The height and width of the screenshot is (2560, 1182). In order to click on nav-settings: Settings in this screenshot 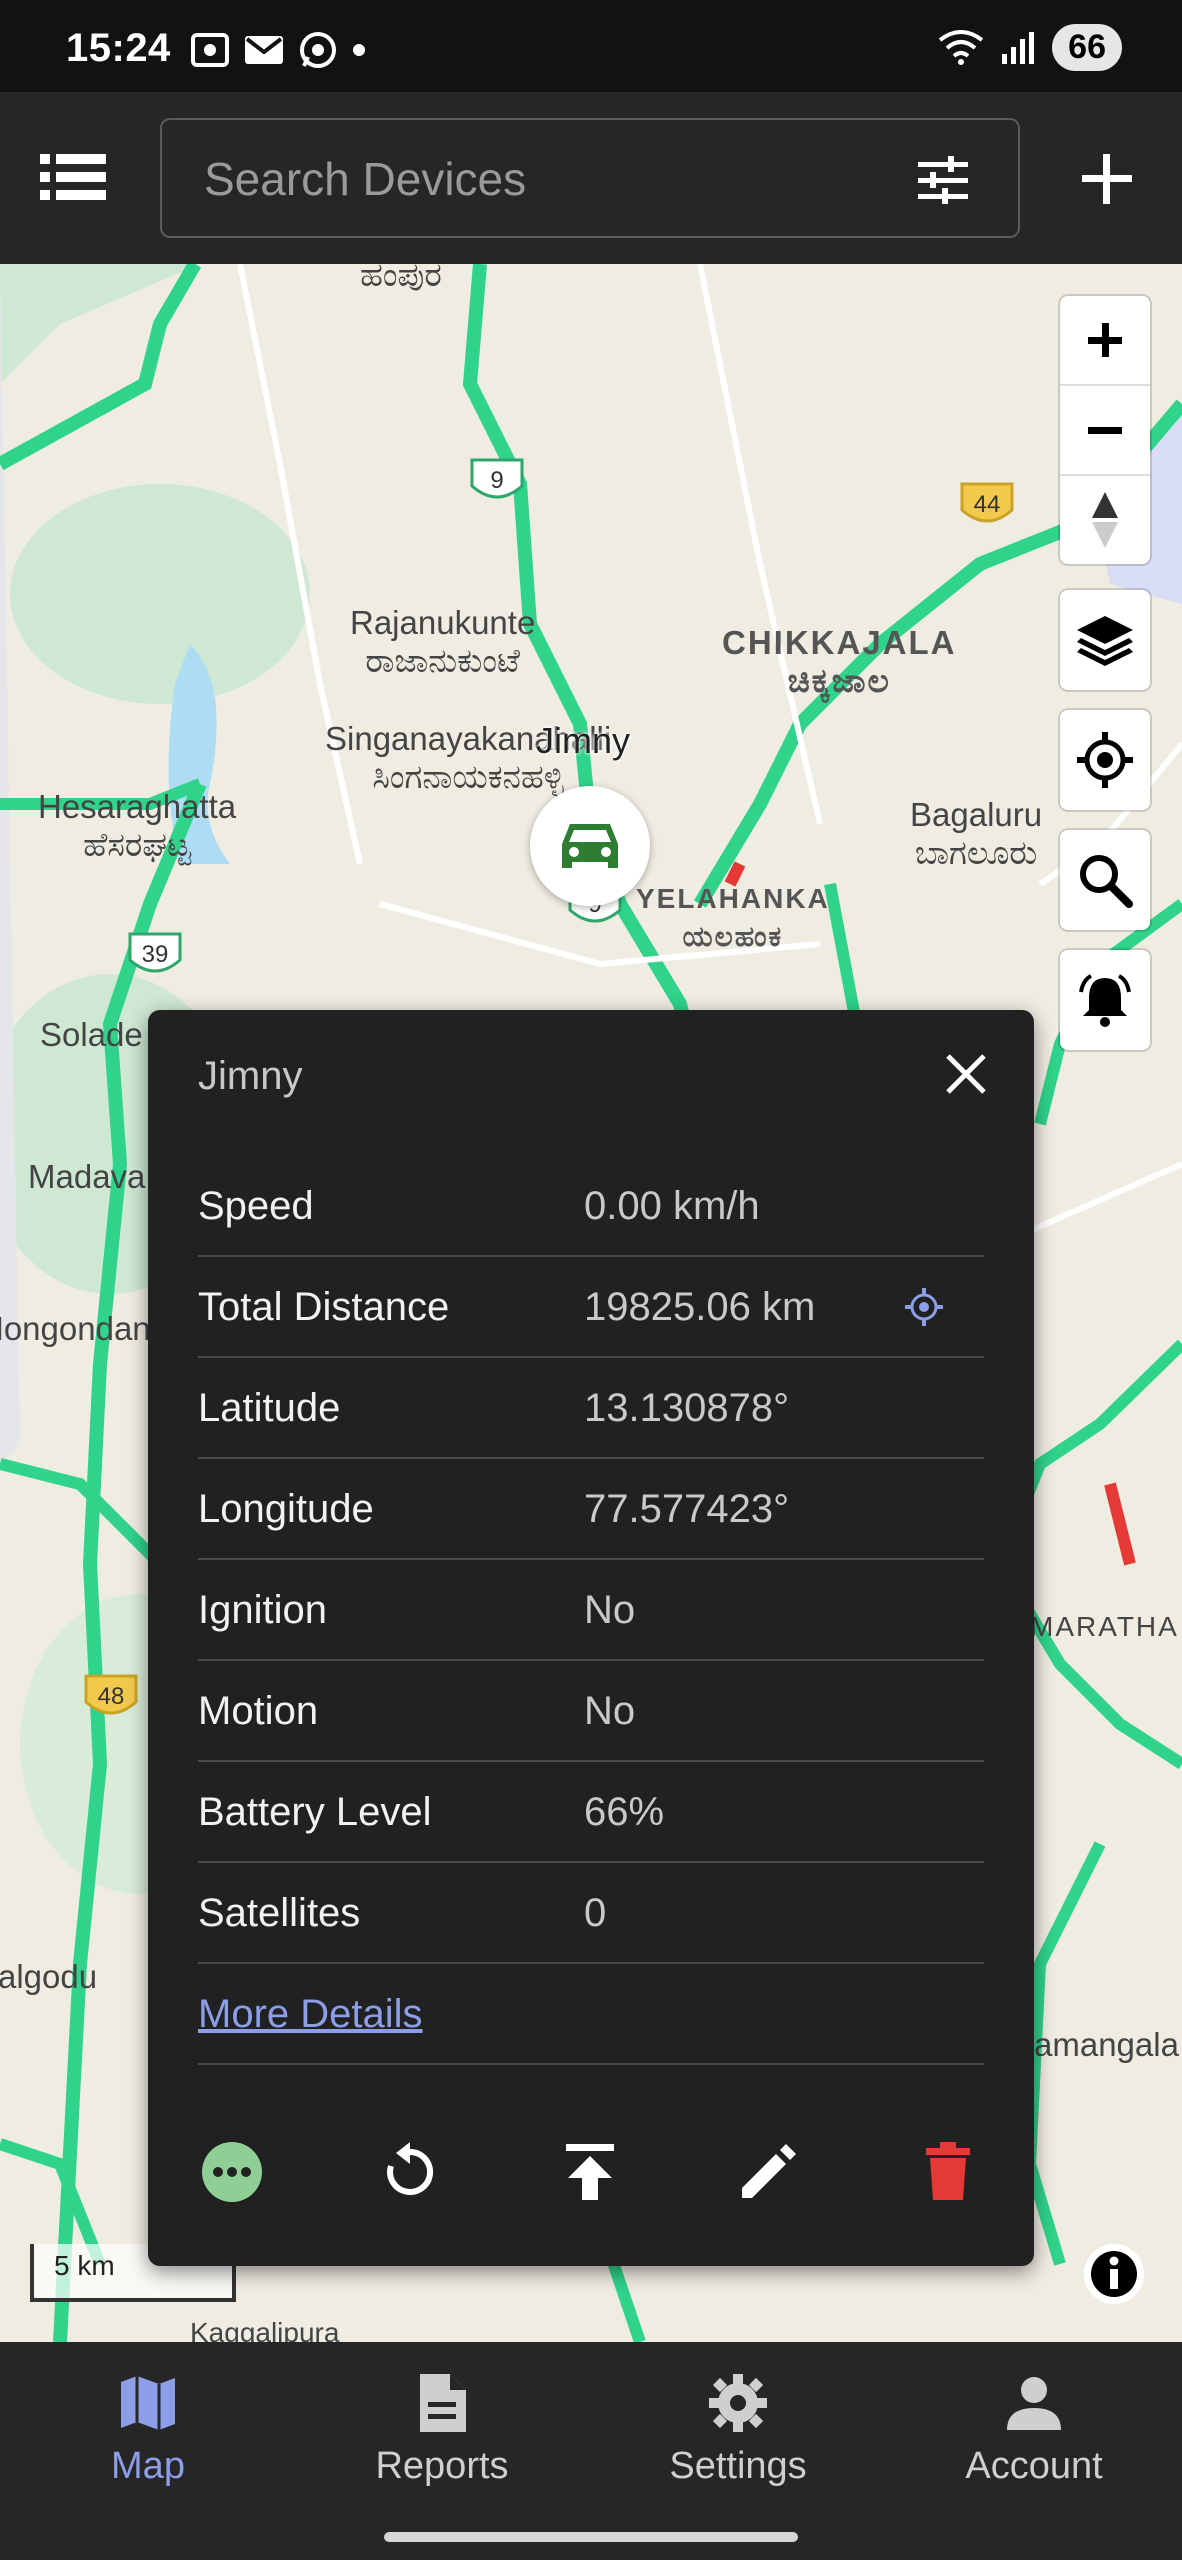, I will do `click(738, 2430)`.